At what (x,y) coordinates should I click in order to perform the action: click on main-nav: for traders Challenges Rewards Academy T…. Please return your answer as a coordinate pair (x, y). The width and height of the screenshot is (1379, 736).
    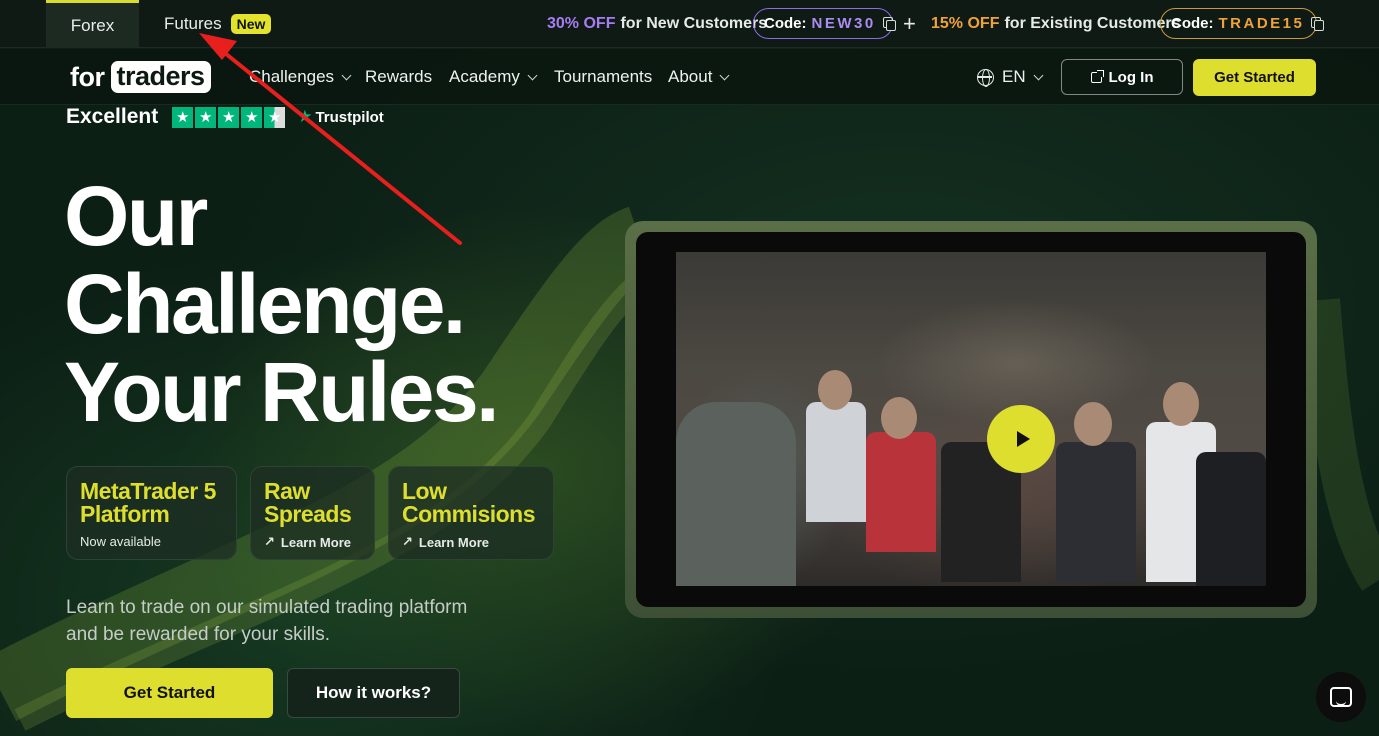
    Looking at the image, I should click on (689, 77).